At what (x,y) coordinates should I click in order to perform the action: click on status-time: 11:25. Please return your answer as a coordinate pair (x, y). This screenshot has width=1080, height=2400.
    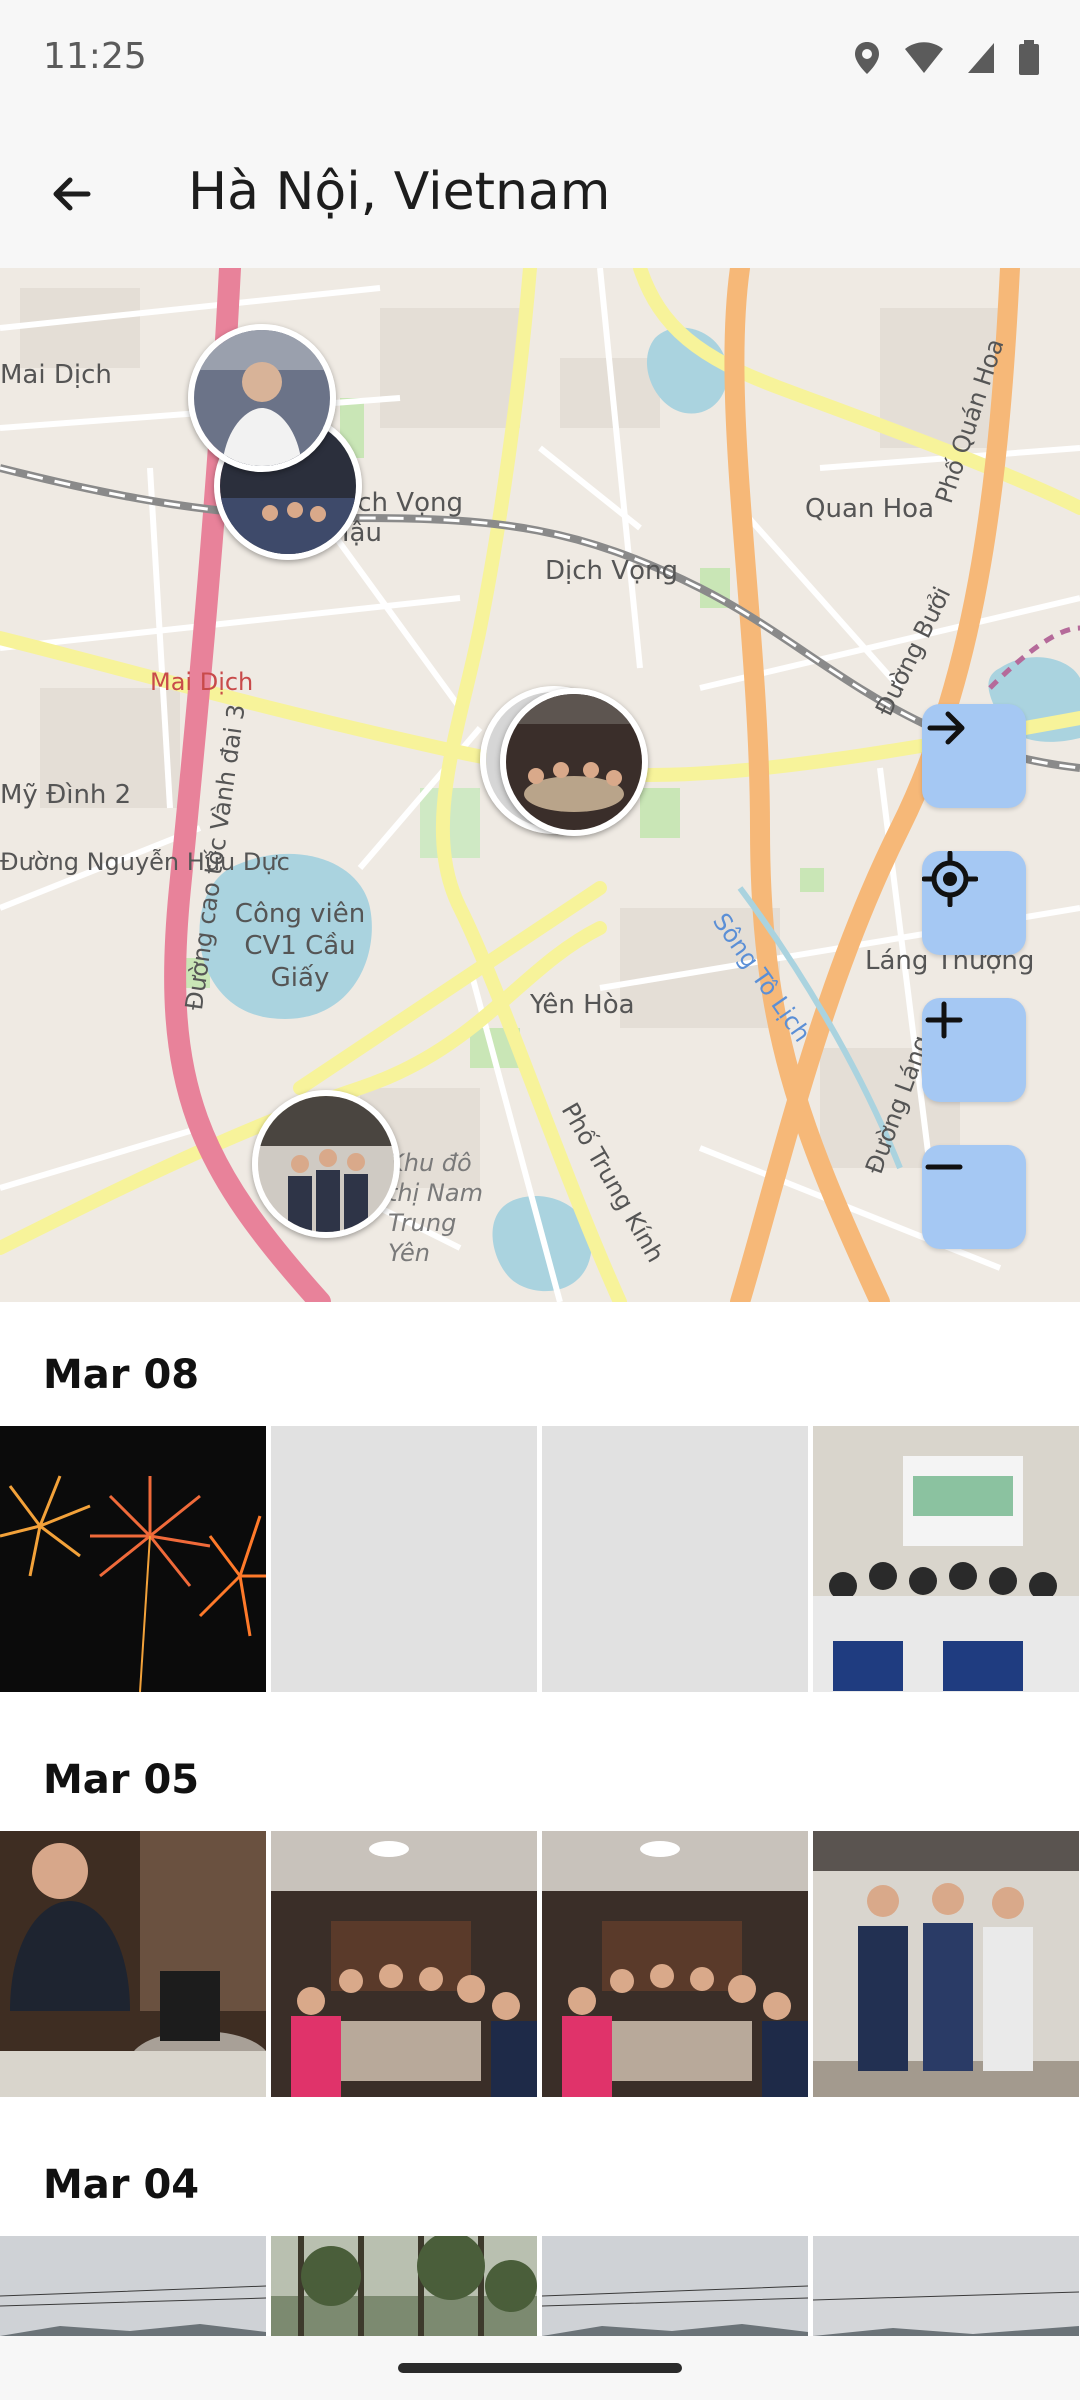
    Looking at the image, I should click on (95, 56).